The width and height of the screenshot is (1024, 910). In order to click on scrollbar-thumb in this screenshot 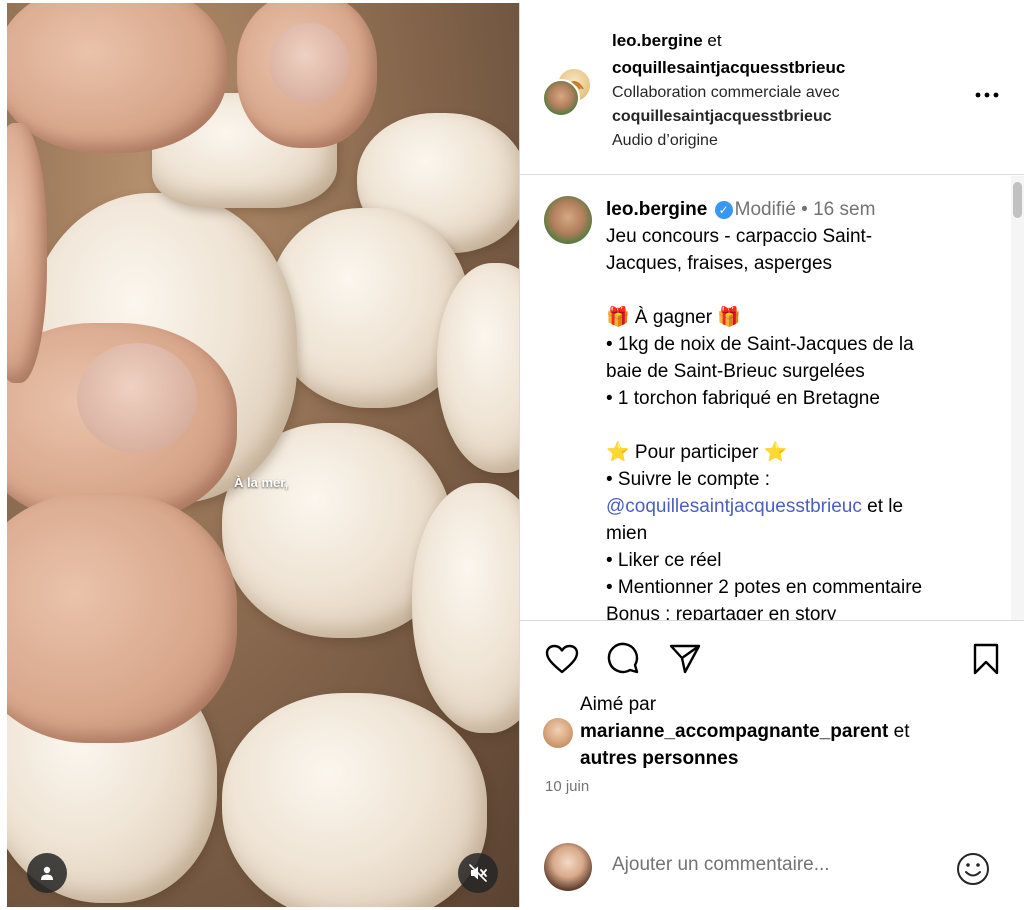, I will do `click(1017, 200)`.